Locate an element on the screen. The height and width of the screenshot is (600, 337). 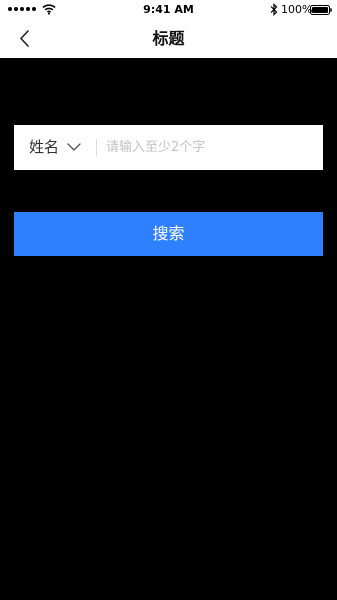
bluetooth-icon is located at coordinates (274, 9).